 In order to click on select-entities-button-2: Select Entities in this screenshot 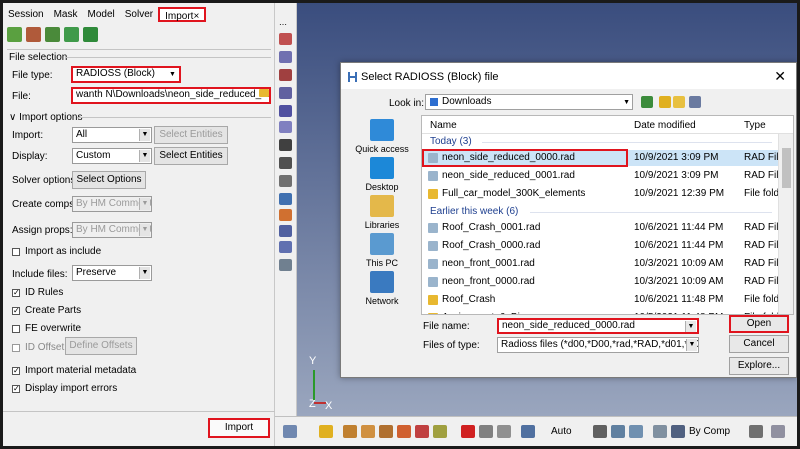, I will do `click(191, 156)`.